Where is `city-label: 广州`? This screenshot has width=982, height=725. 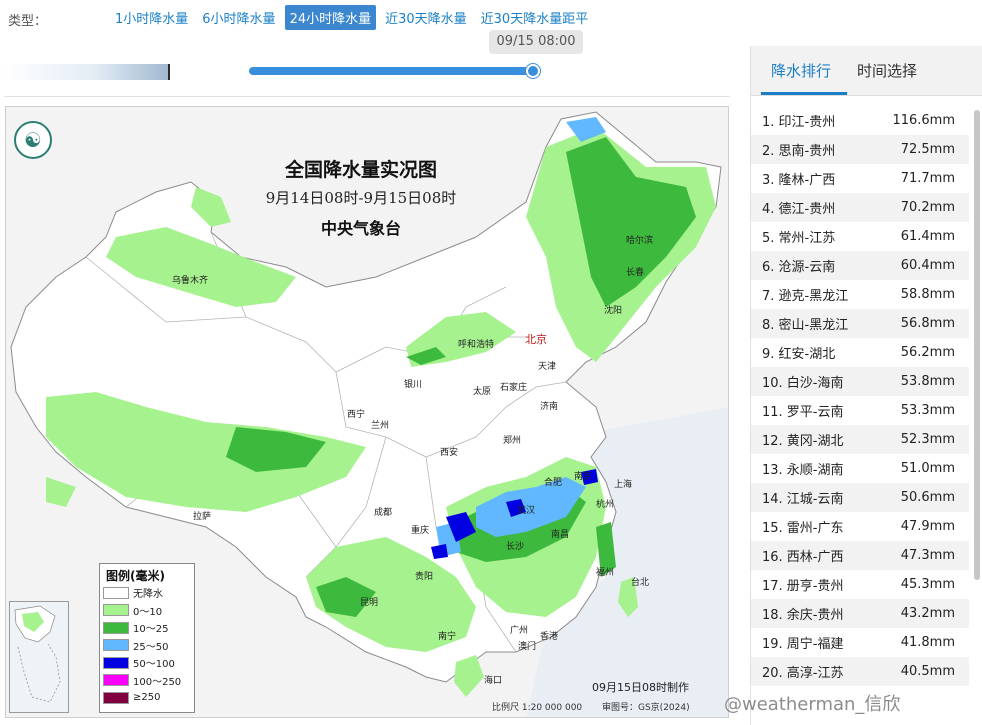 city-label: 广州 is located at coordinates (519, 631).